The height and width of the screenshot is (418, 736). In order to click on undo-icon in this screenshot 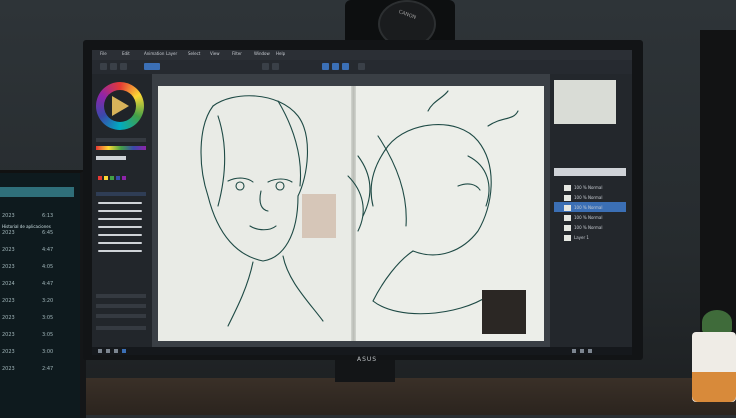, I will do `click(265, 66)`.